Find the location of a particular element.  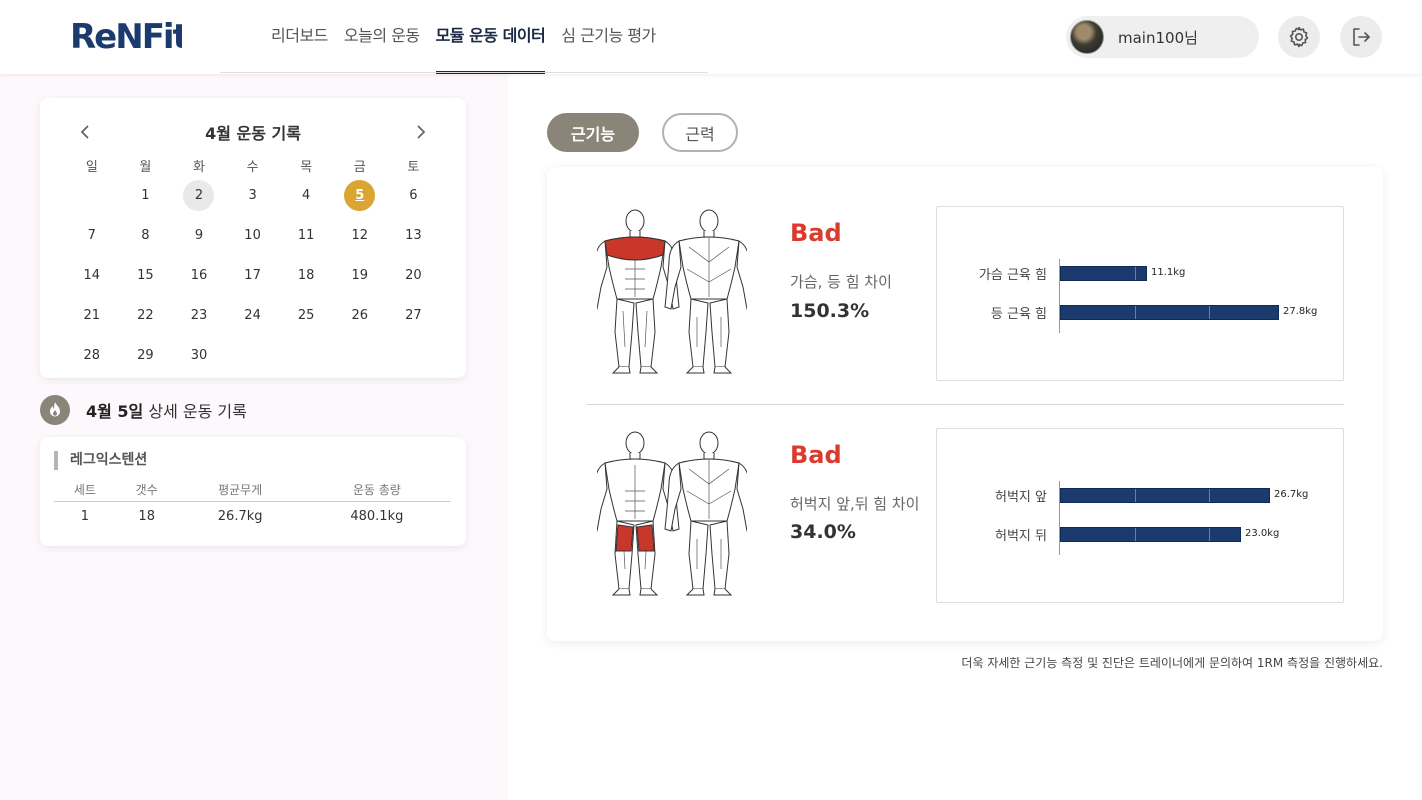

calendar-day: 10 is located at coordinates (253, 235).